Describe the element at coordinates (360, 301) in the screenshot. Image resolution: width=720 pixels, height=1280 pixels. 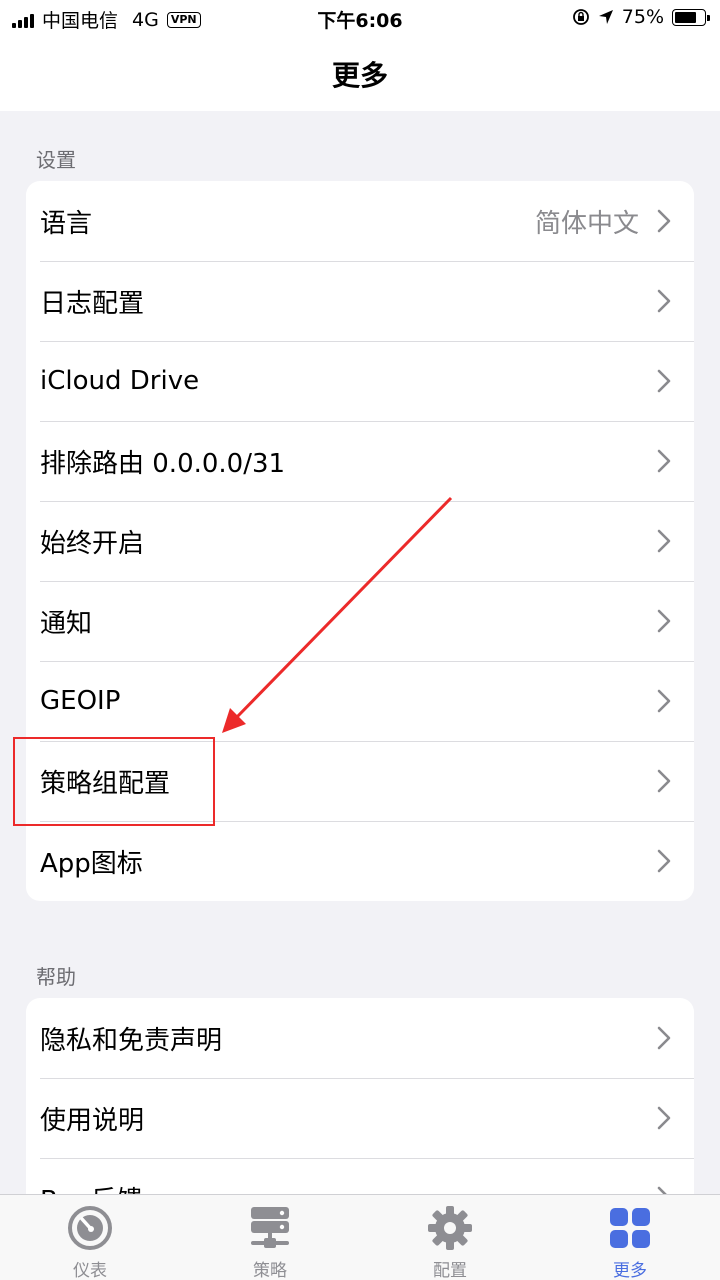
I see `row-log-config: 日志配置` at that location.